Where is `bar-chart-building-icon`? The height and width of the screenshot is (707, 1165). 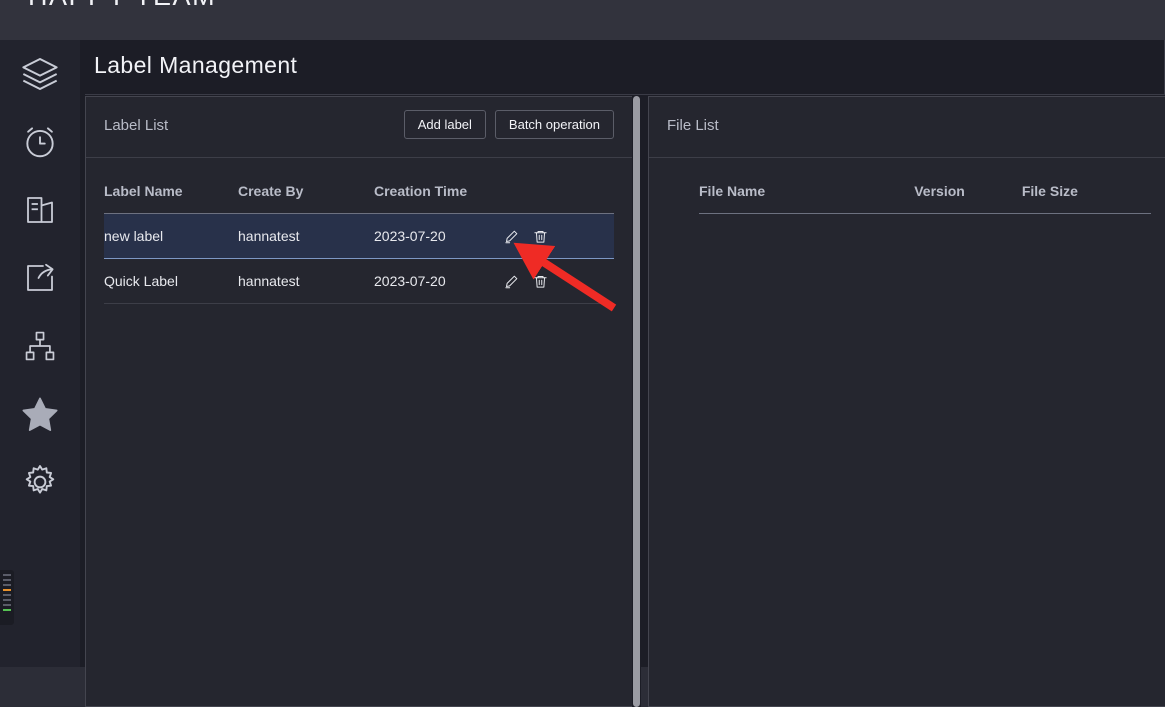
bar-chart-building-icon is located at coordinates (40, 210).